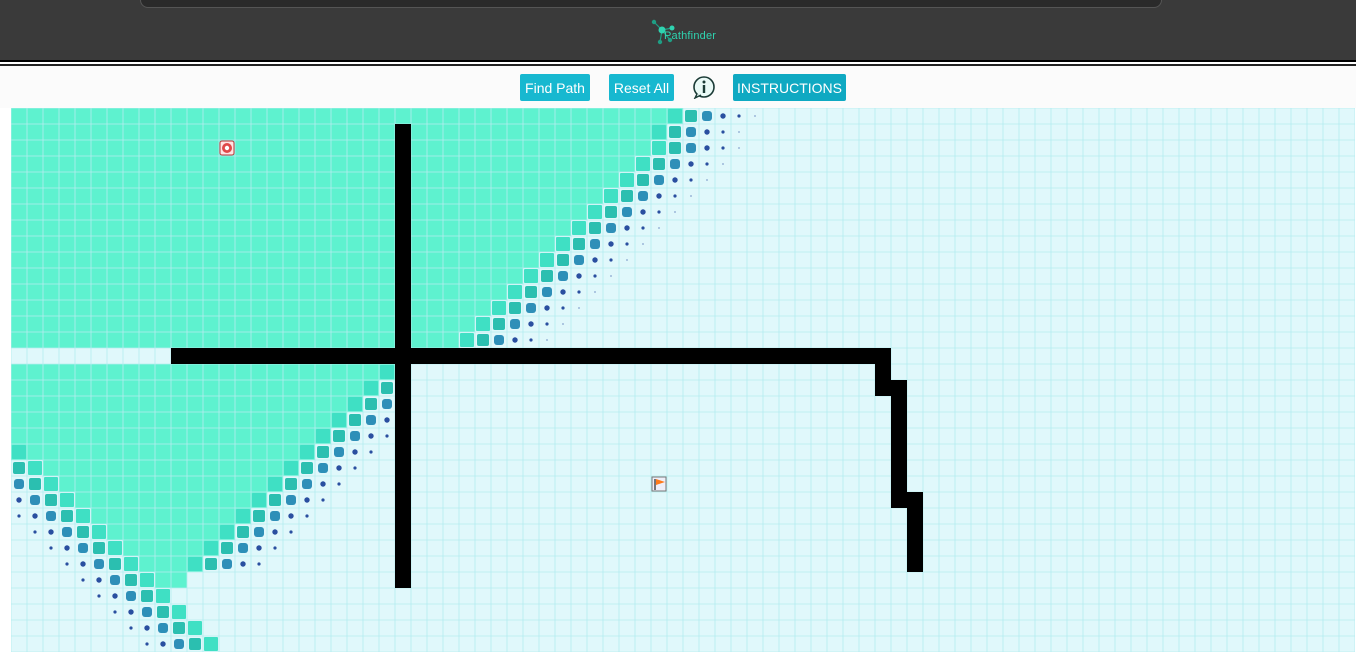  Describe the element at coordinates (704, 87) in the screenshot. I see `info-circle-icon` at that location.